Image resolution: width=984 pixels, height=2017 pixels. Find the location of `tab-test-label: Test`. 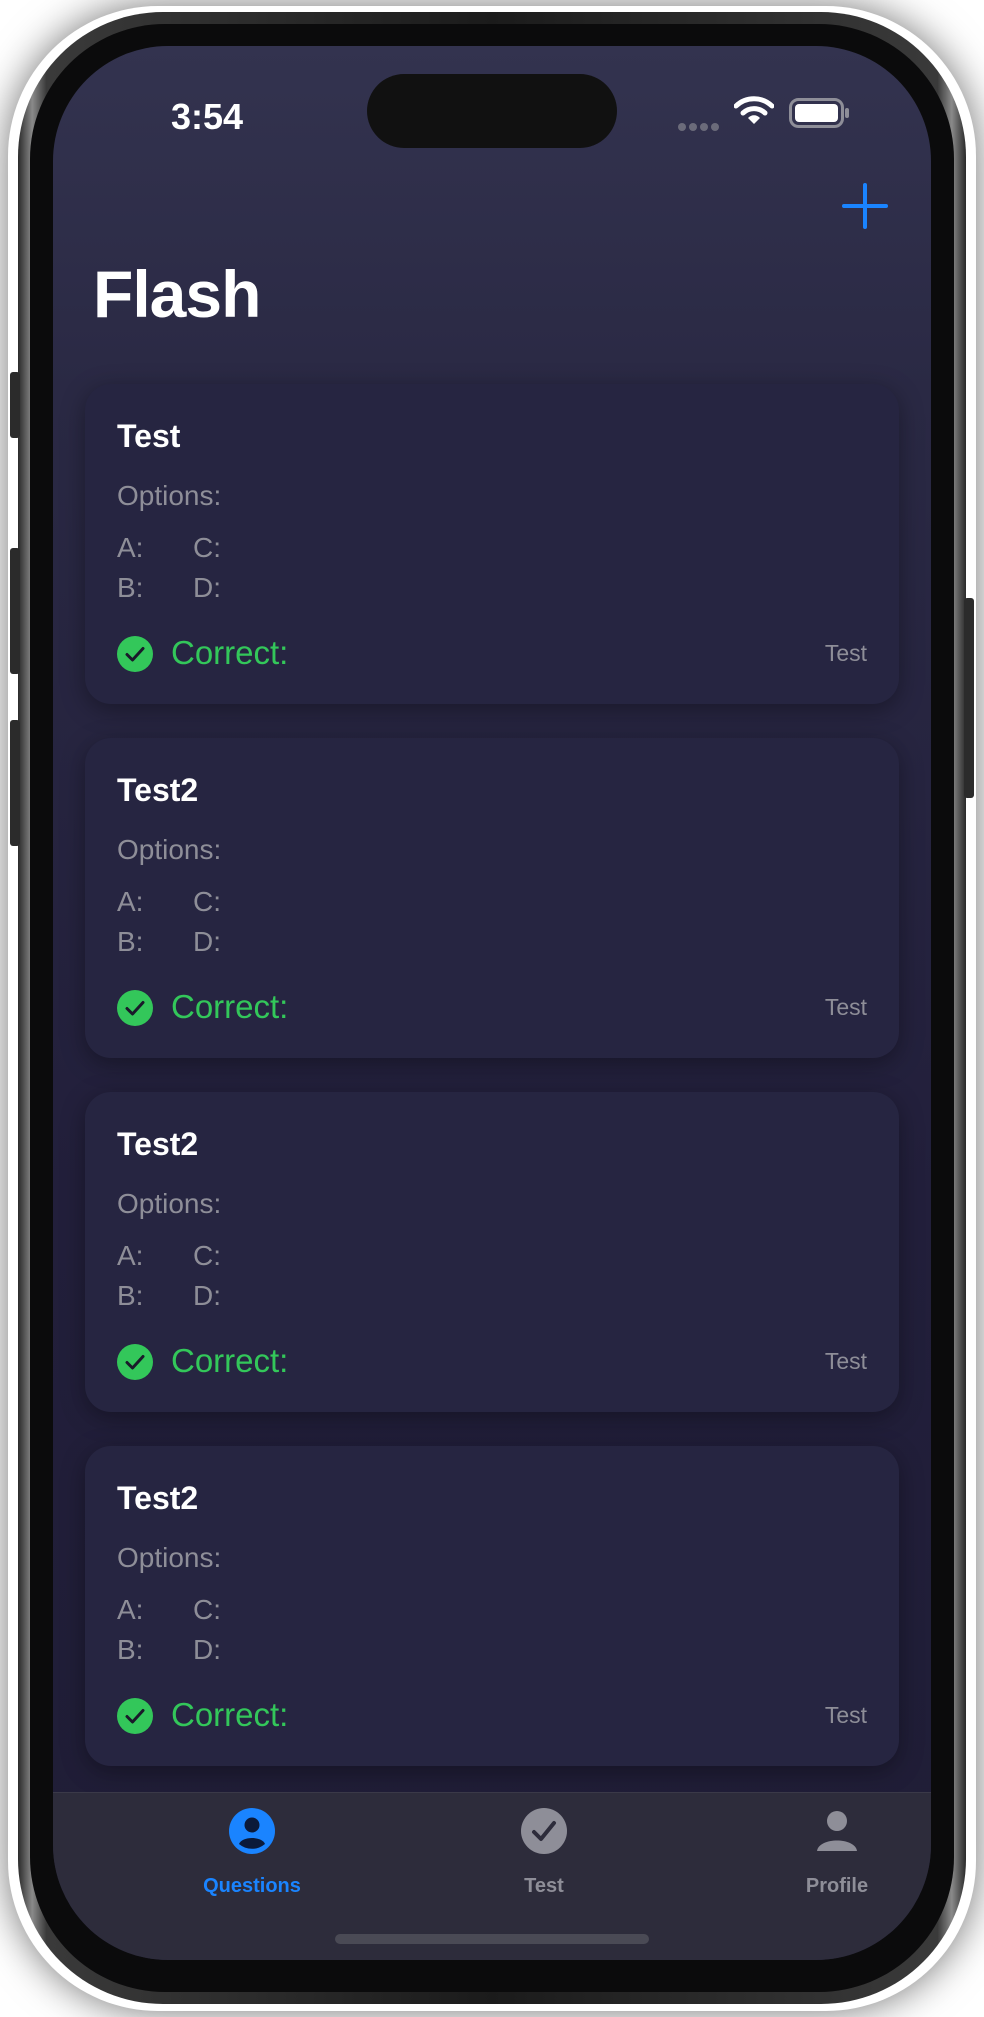

tab-test-label: Test is located at coordinates (544, 1886).